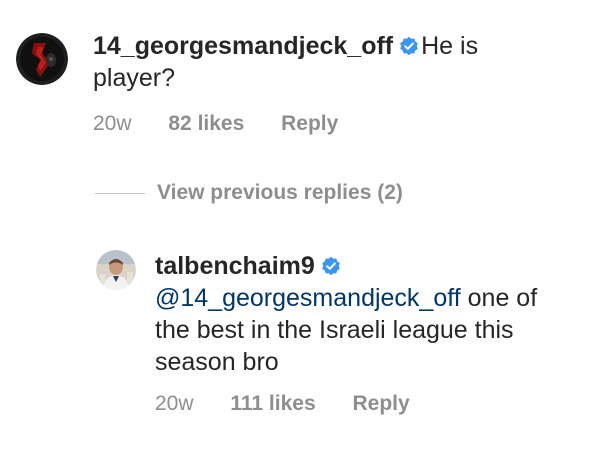 The image size is (600, 450). I want to click on reply-avatar, so click(116, 270).